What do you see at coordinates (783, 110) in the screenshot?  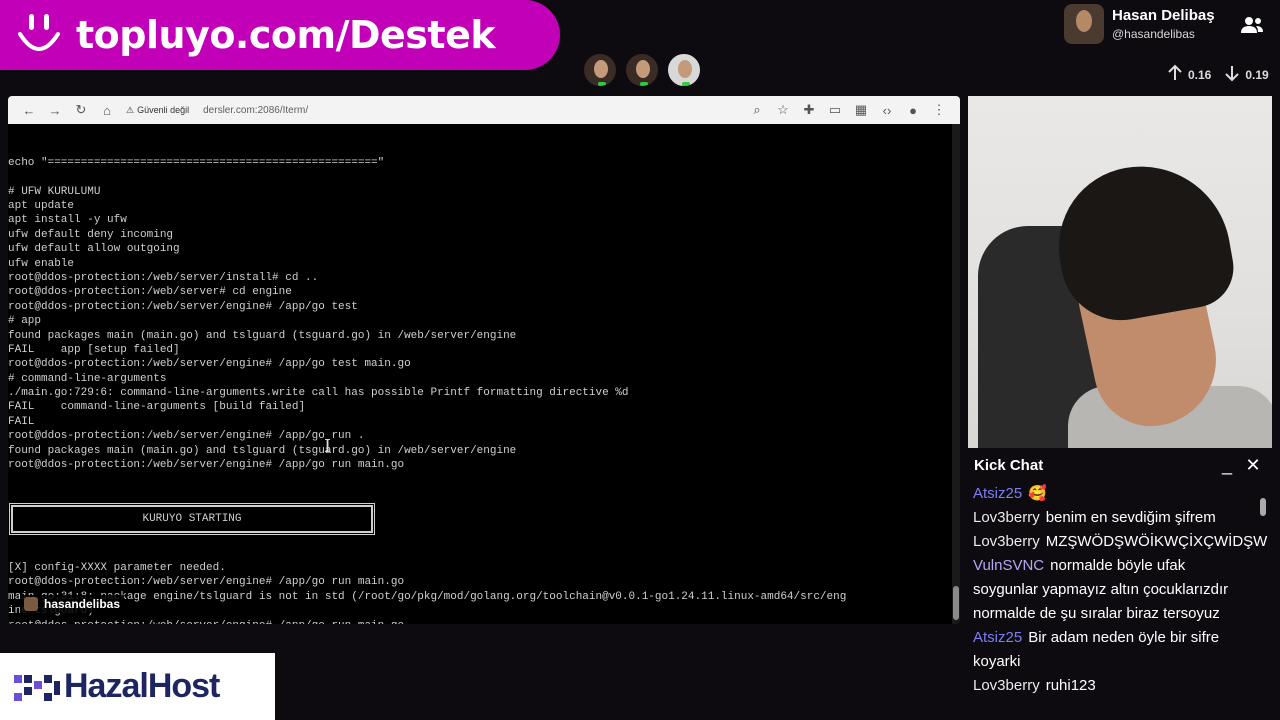 I see `bookmark-star-icon: ☆` at bounding box center [783, 110].